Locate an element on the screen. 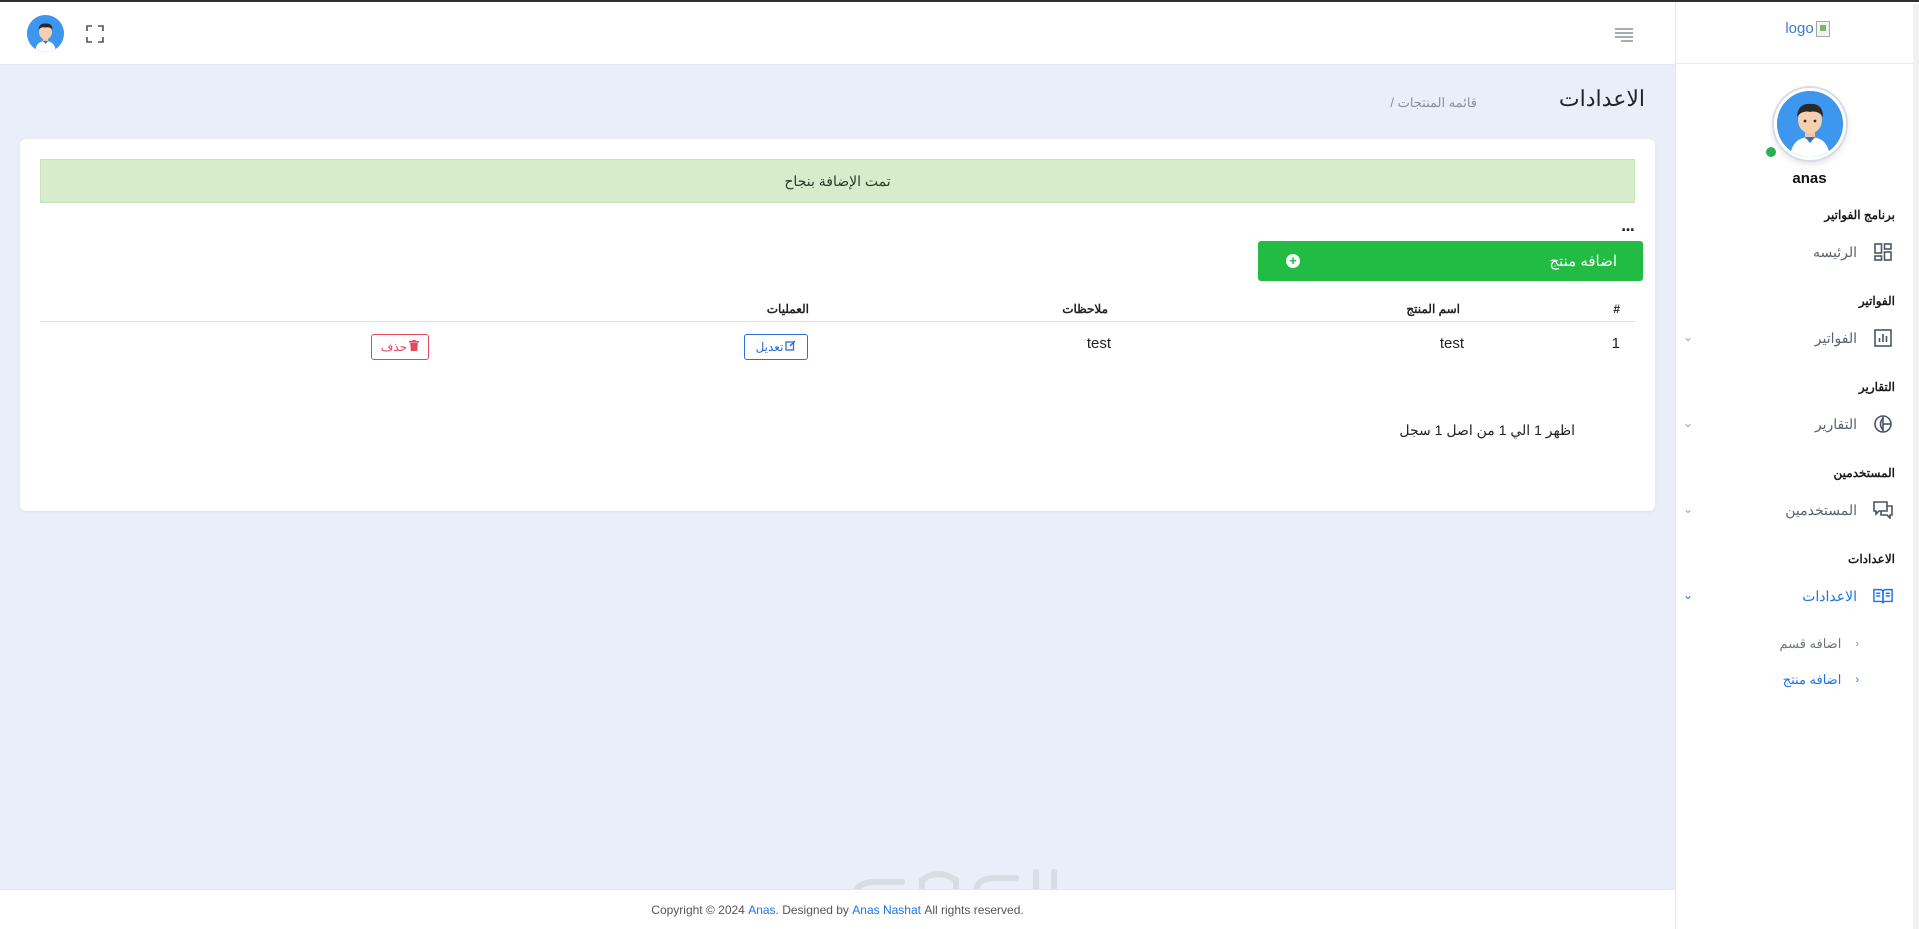 Image resolution: width=1919 pixels, height=929 pixels. logo: logo is located at coordinates (1807, 28).